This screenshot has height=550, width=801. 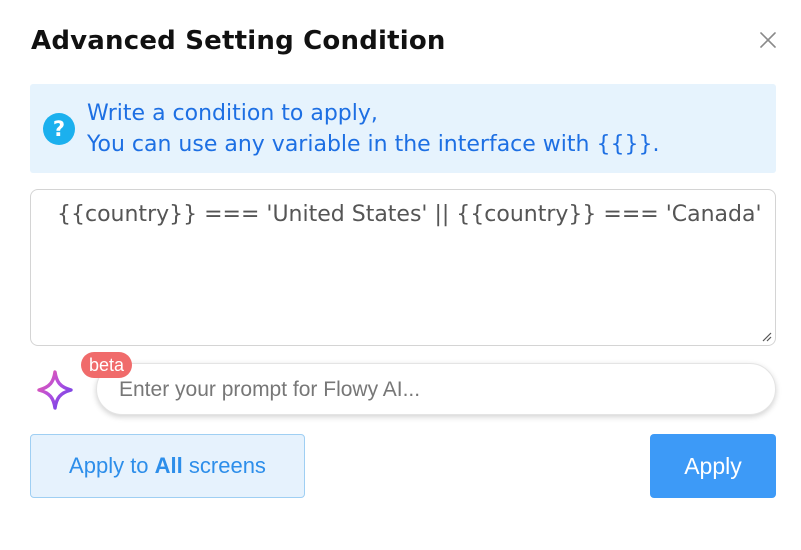 I want to click on info-line-1: Write a condition to apply,, so click(x=232, y=113).